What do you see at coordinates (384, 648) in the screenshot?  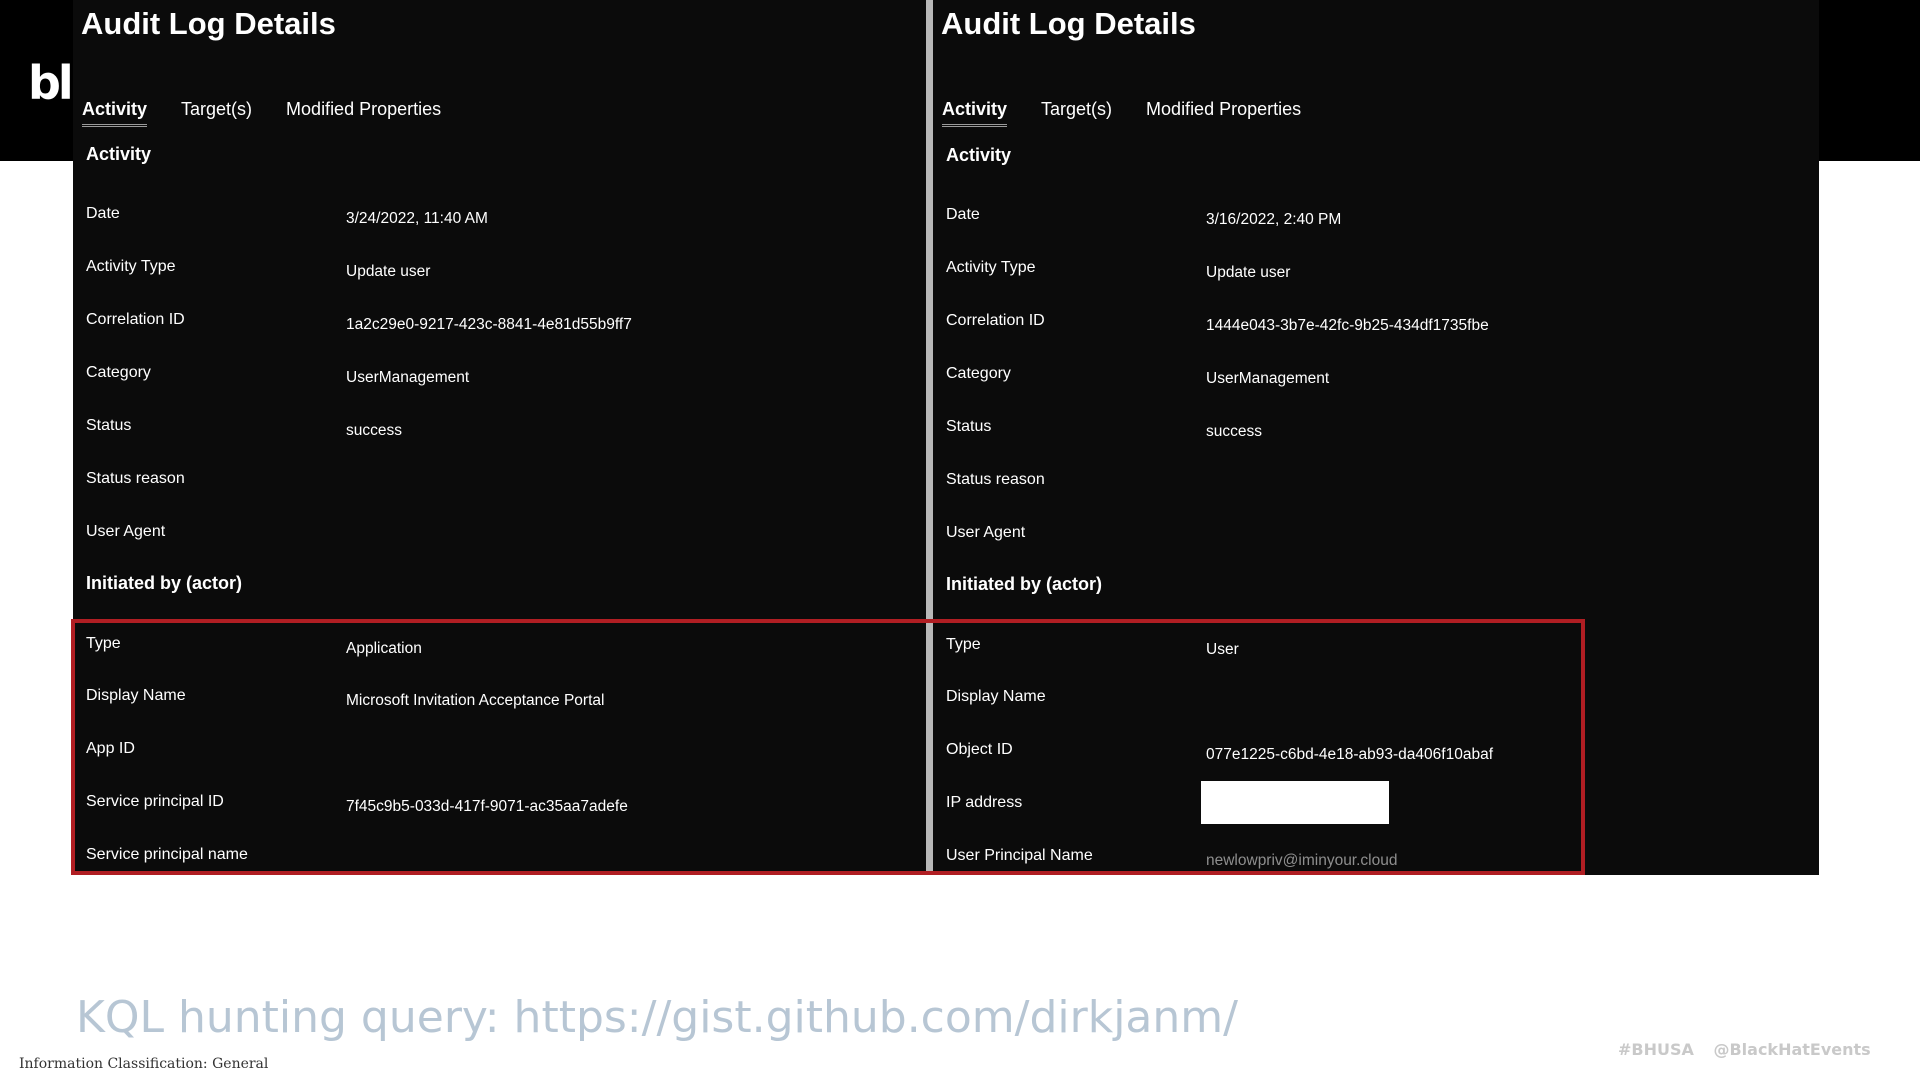 I see `detail-value: Application` at bounding box center [384, 648].